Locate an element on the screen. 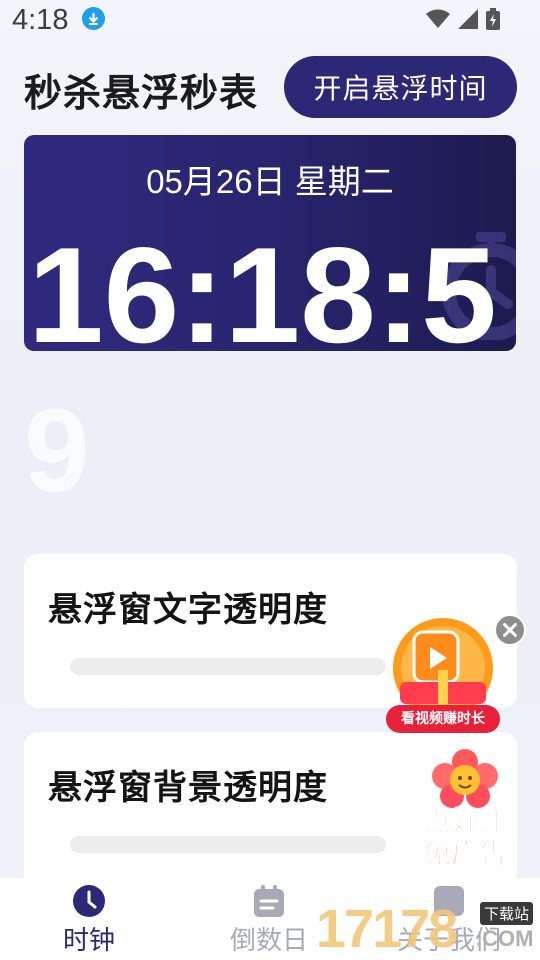 This screenshot has width=540, height=960. enable-float-time-button: 开启悬浮时间 is located at coordinates (400, 87).